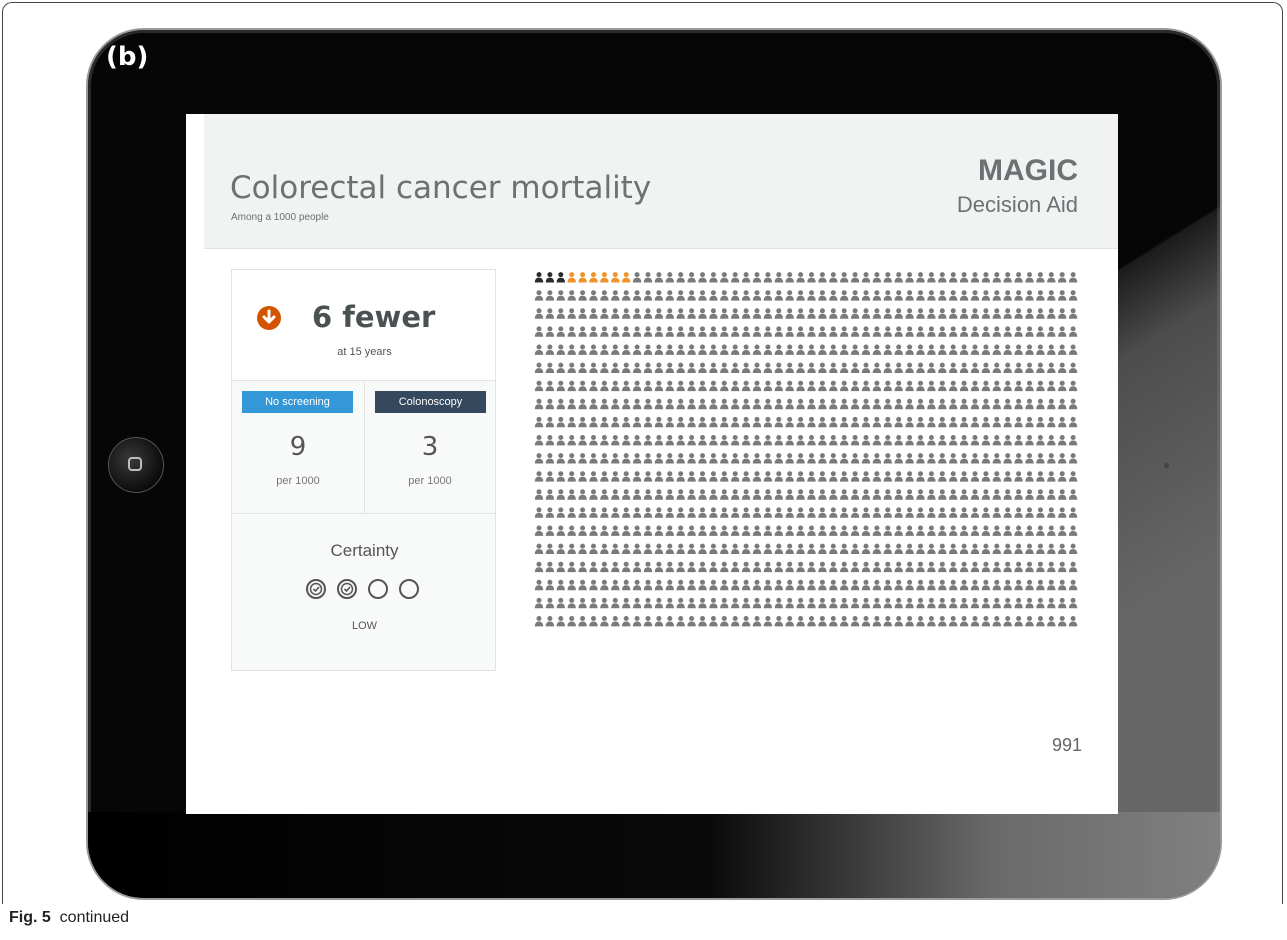 The width and height of the screenshot is (1287, 940). Describe the element at coordinates (604, 277) in the screenshot. I see `person-icon-orange` at that location.